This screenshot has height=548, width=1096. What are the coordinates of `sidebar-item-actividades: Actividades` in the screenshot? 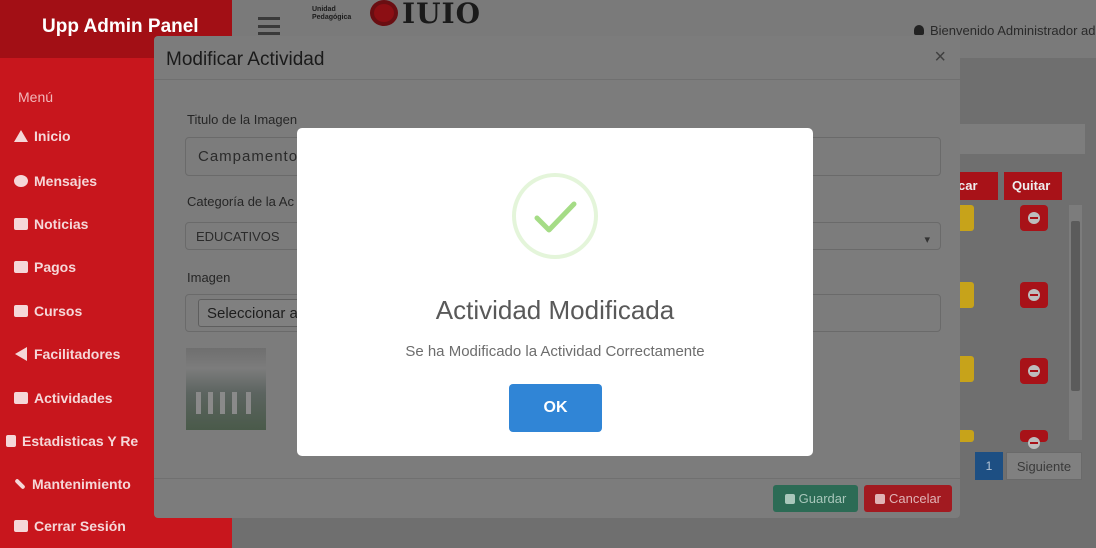 It's located at (63, 398).